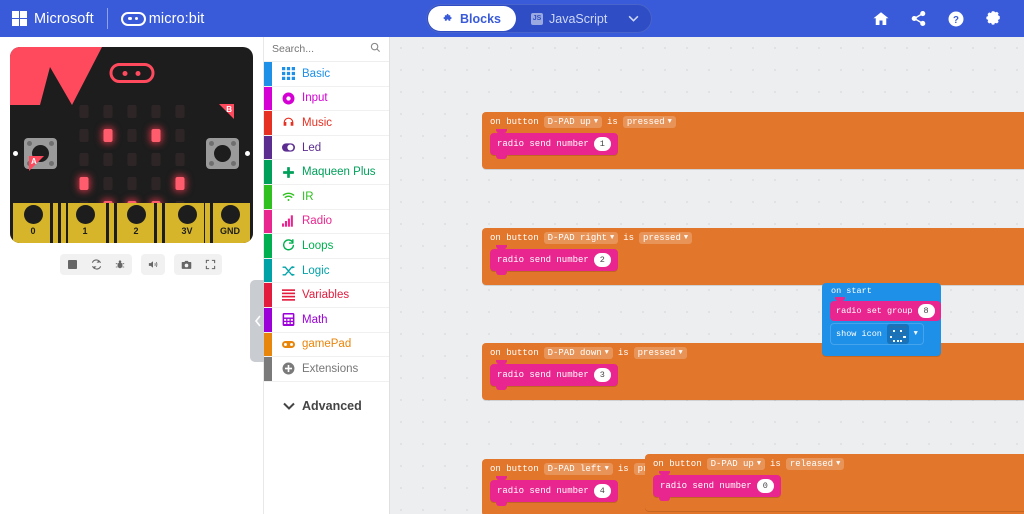 Image resolution: width=1024 pixels, height=514 pixels. What do you see at coordinates (326, 222) in the screenshot?
I see `toolbox-category-radio: Radio` at bounding box center [326, 222].